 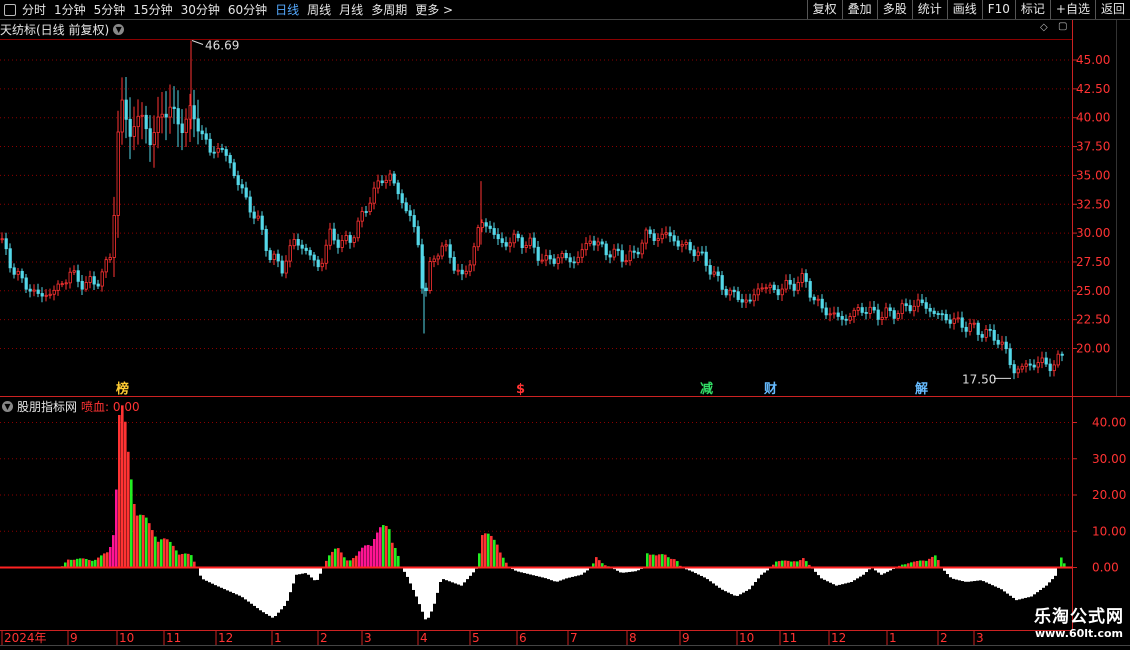 What do you see at coordinates (70, 9) in the screenshot?
I see `period-tab-1: 1分钟` at bounding box center [70, 9].